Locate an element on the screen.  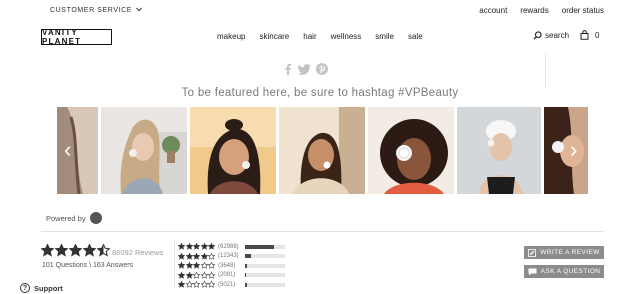
search-label: search is located at coordinates (557, 35).